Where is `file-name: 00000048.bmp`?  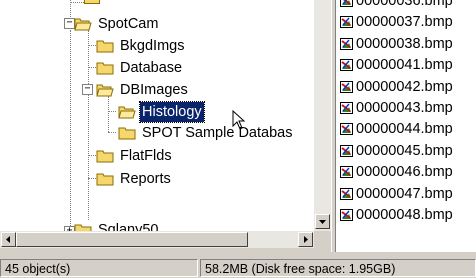
file-name: 00000048.bmp is located at coordinates (404, 215).